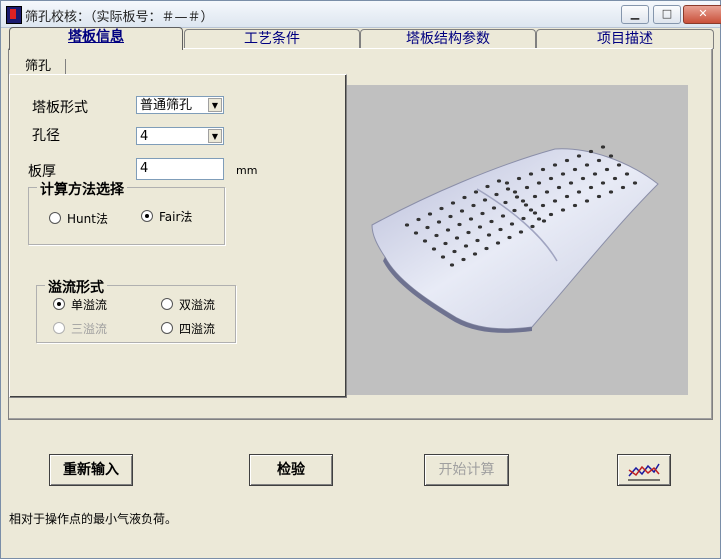  What do you see at coordinates (247, 170) in the screenshot?
I see `plate-thickness-unit: mm` at bounding box center [247, 170].